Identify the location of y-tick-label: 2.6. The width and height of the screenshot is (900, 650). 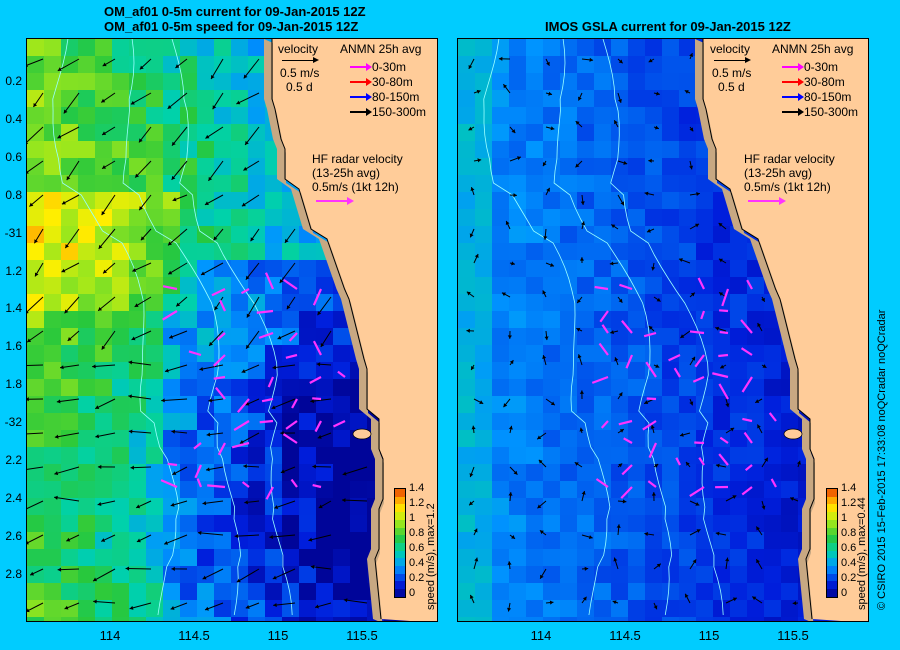
(13, 535).